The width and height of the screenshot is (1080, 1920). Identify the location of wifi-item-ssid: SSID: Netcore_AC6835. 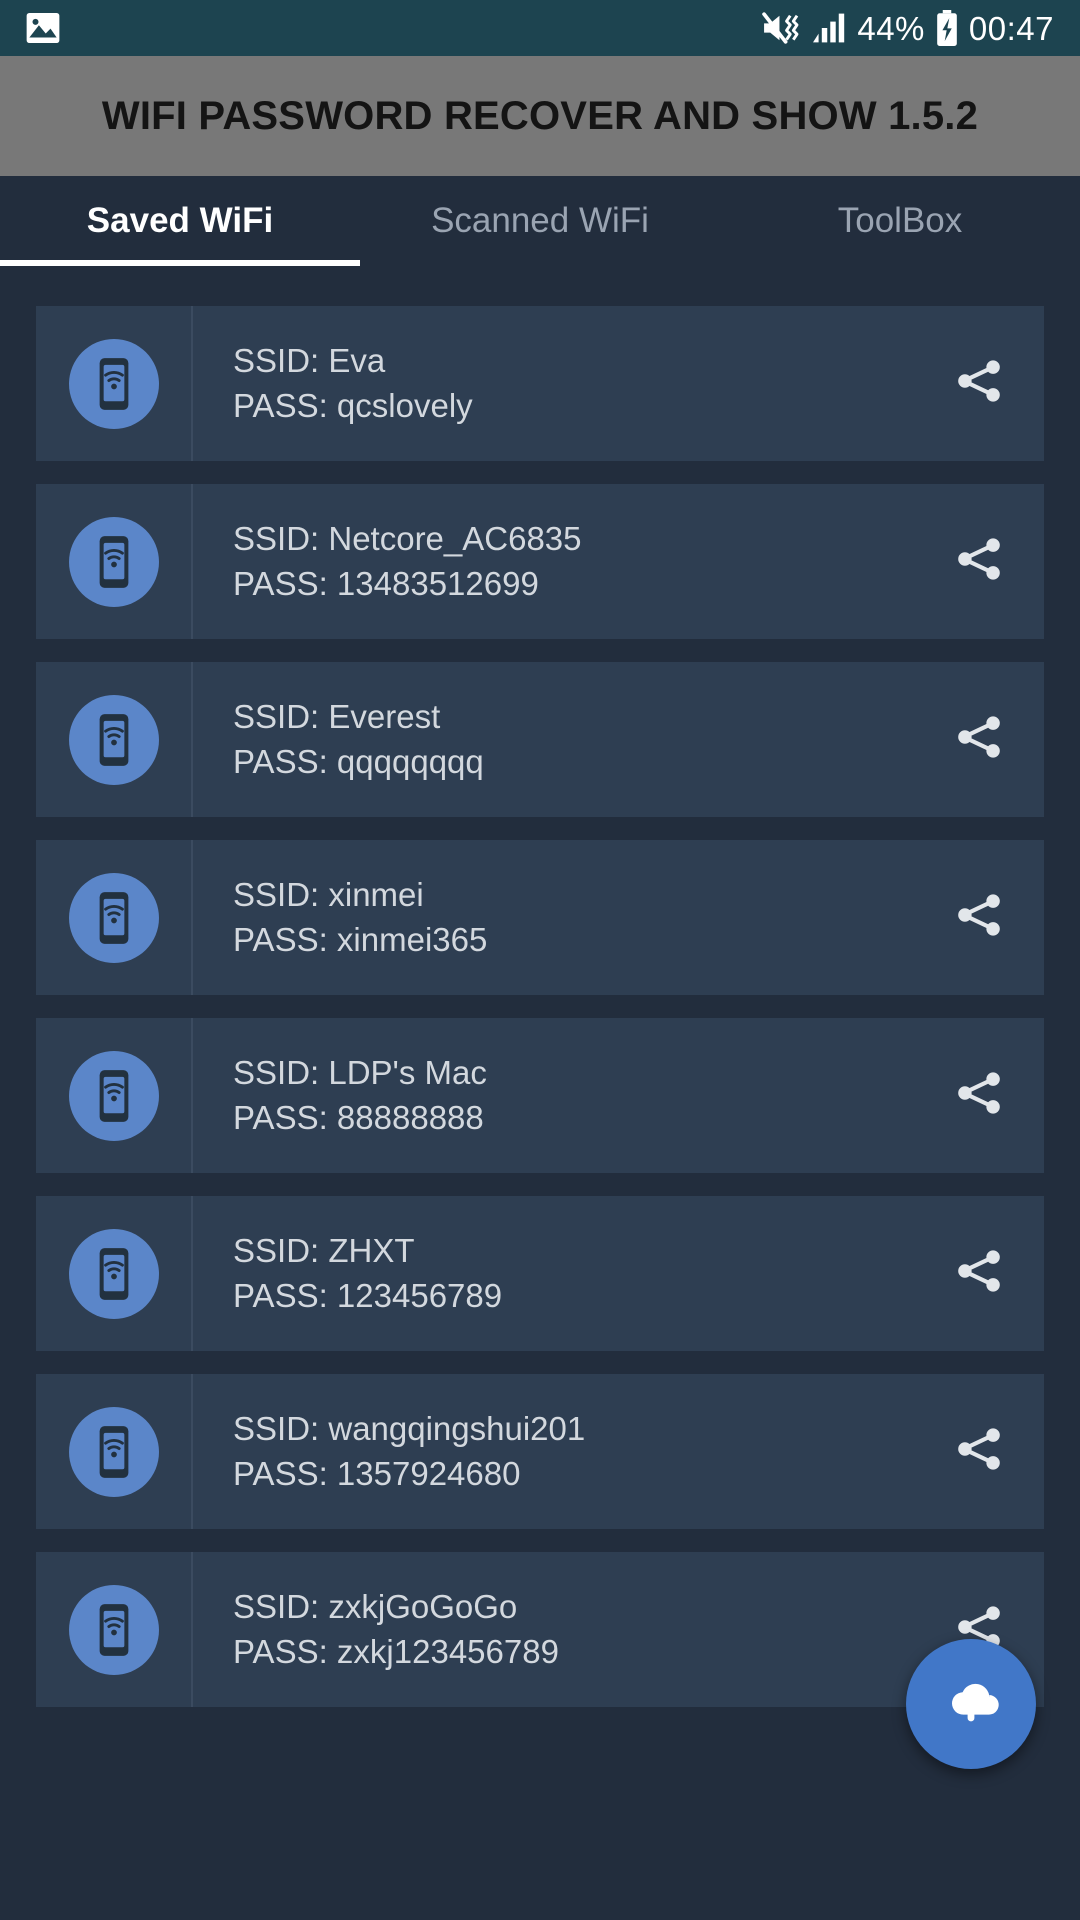
(407, 538).